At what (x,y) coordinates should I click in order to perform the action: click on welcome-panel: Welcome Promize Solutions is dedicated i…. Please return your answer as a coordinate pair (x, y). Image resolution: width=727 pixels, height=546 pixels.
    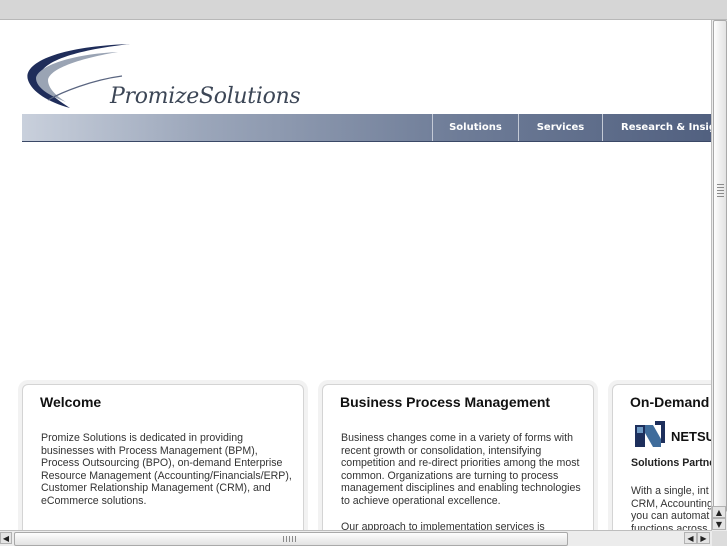
    Looking at the image, I should click on (163, 457).